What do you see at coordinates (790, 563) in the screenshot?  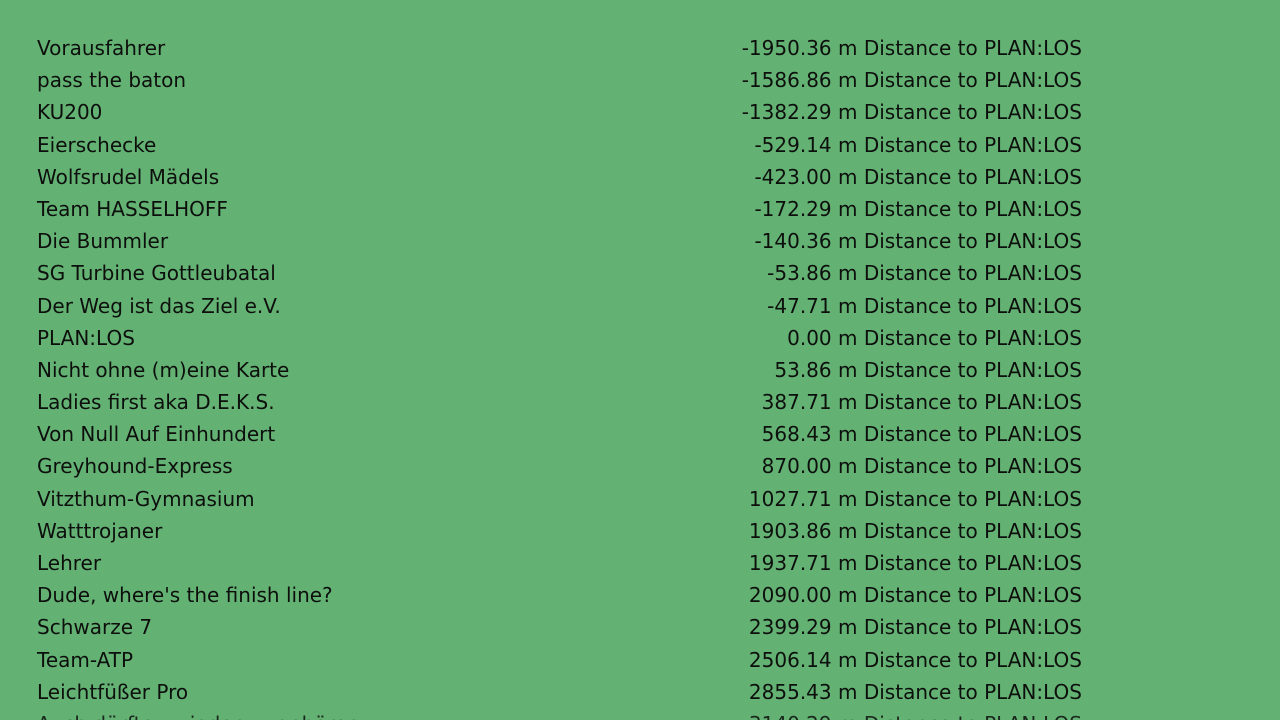 I see `distance-value: 1937.71` at bounding box center [790, 563].